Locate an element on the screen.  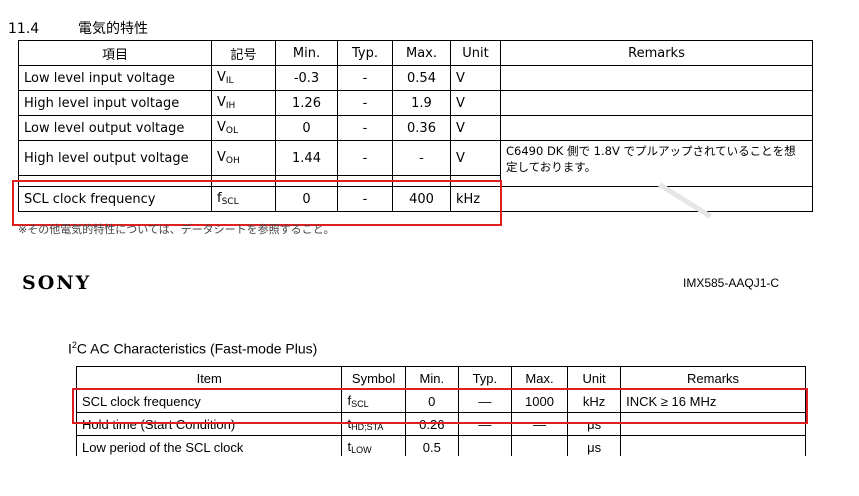
cell-min: 0 is located at coordinates (306, 128).